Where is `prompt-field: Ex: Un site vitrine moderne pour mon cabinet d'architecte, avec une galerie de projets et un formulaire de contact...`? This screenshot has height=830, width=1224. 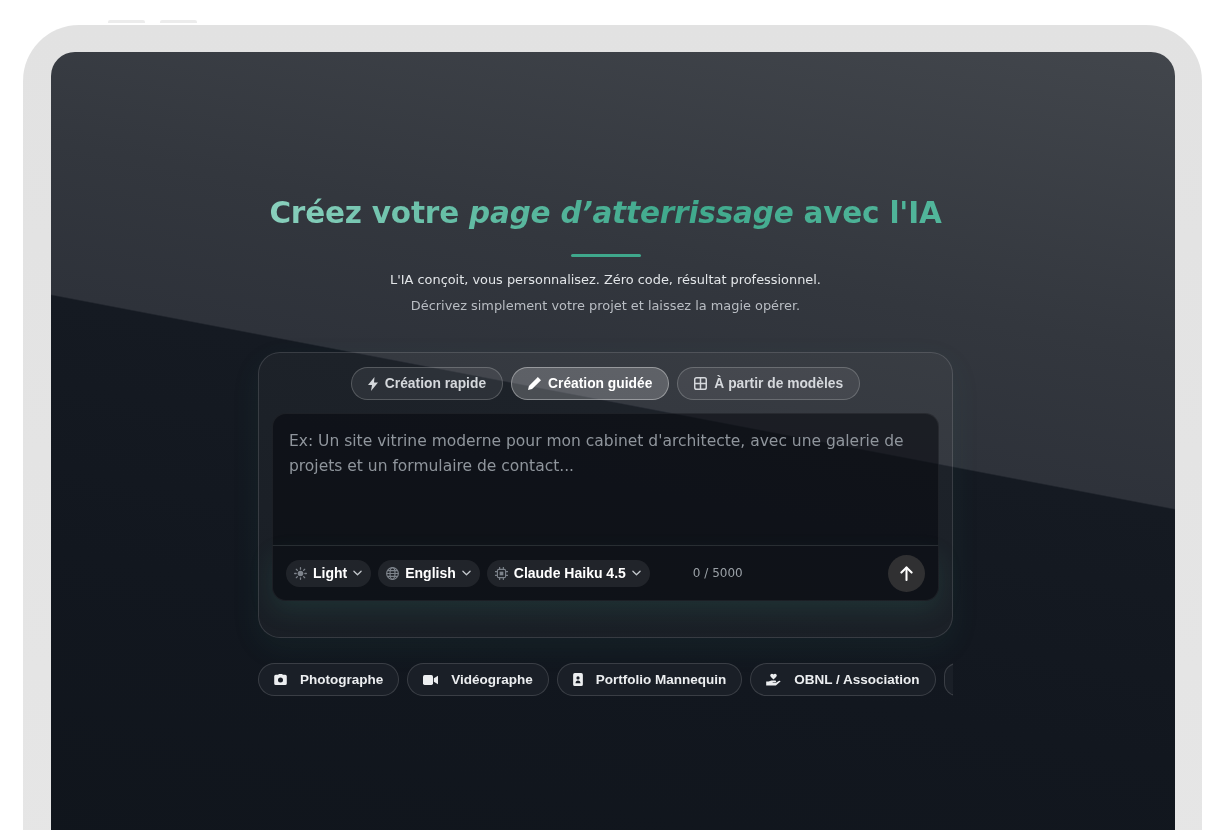 prompt-field: Ex: Un site vitrine moderne pour mon cabinet d'architecte, avec une galerie de projets et un formulaire de contact... is located at coordinates (605, 479).